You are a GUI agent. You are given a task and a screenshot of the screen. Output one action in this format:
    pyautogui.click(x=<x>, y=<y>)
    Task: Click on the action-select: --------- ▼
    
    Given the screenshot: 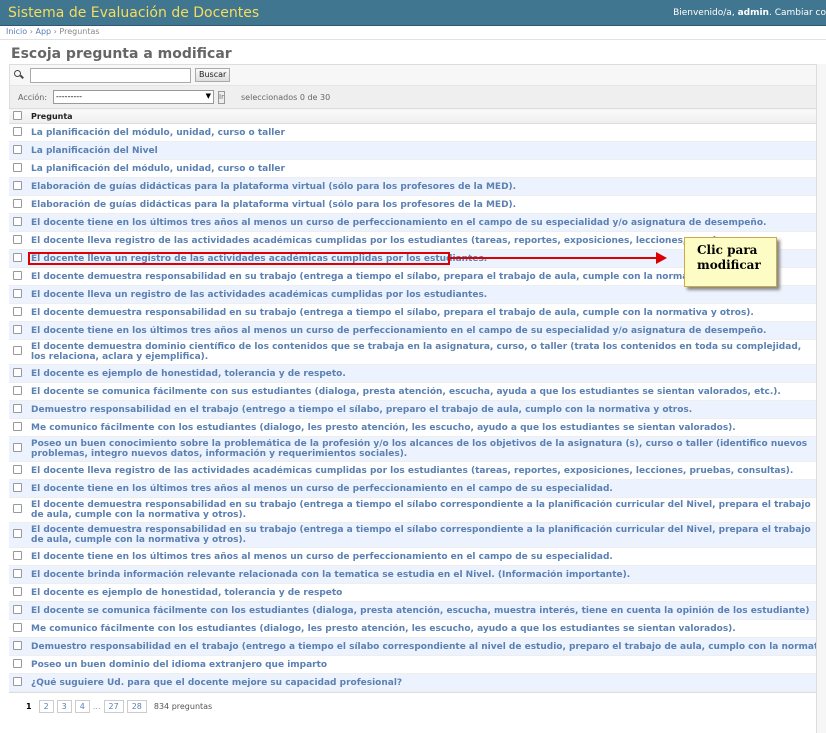 What is the action you would take?
    pyautogui.click(x=134, y=97)
    